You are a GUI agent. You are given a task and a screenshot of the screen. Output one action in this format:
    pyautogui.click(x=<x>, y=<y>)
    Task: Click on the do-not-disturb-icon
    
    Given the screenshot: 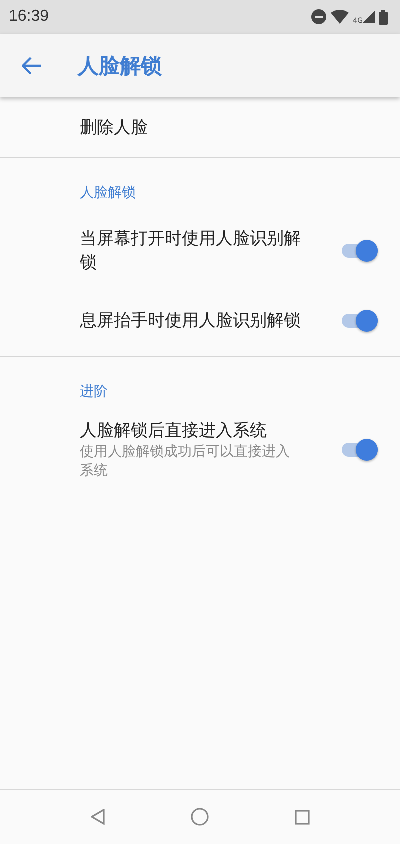 What is the action you would take?
    pyautogui.click(x=319, y=17)
    